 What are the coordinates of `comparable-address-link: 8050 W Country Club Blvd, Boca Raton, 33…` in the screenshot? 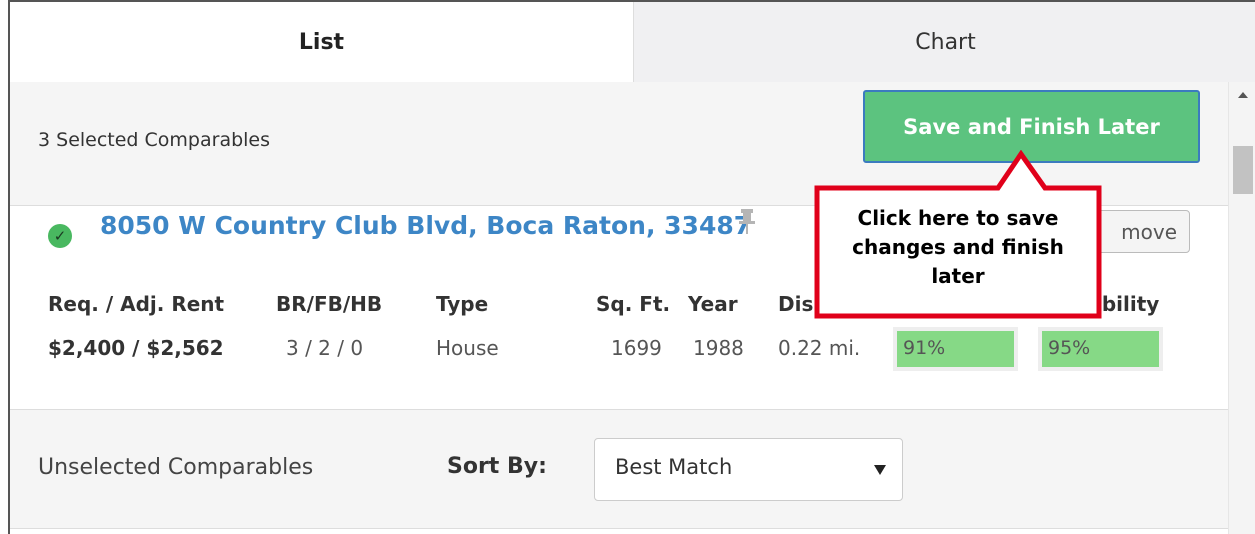 It's located at (425, 225).